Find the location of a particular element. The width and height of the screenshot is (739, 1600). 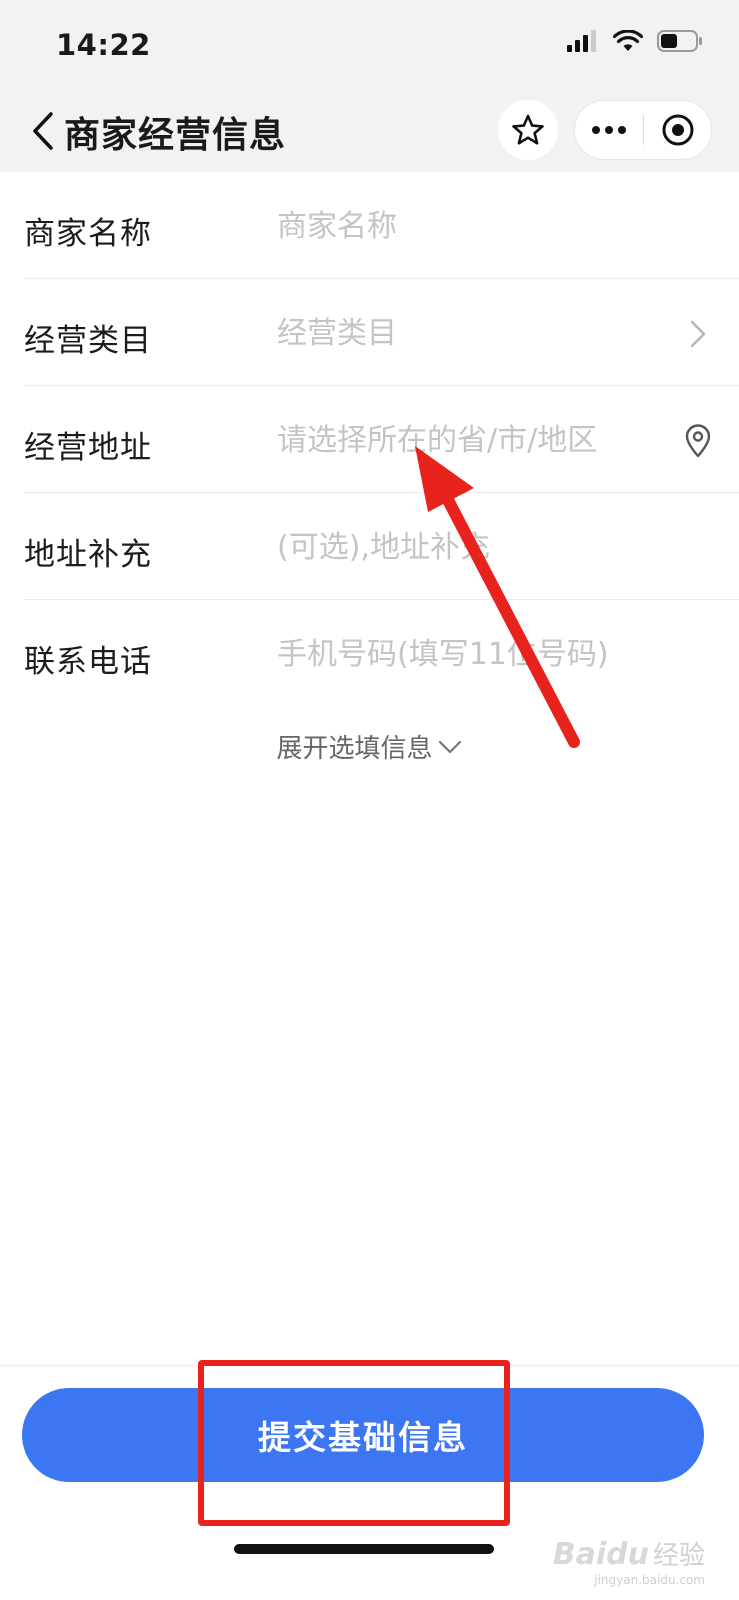

battery-icon is located at coordinates (679, 41).